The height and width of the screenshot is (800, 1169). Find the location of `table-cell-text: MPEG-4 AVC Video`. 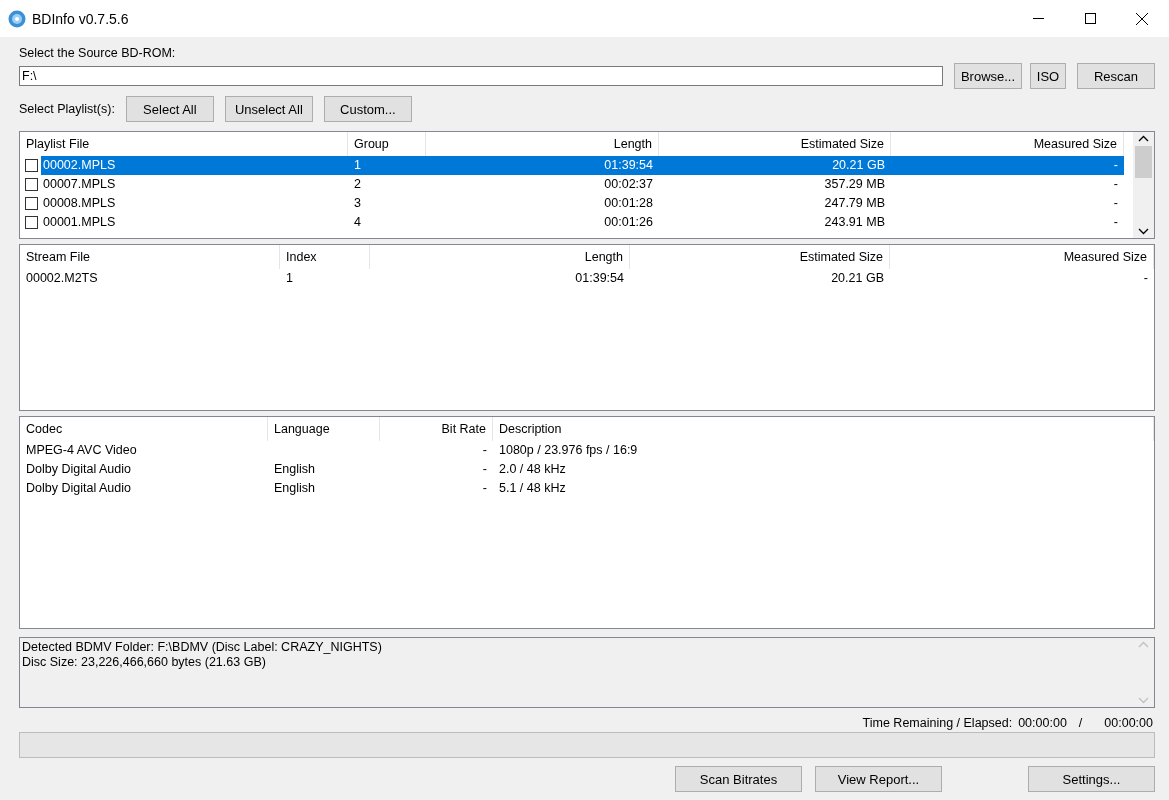

table-cell-text: MPEG-4 AVC Video is located at coordinates (81, 450).